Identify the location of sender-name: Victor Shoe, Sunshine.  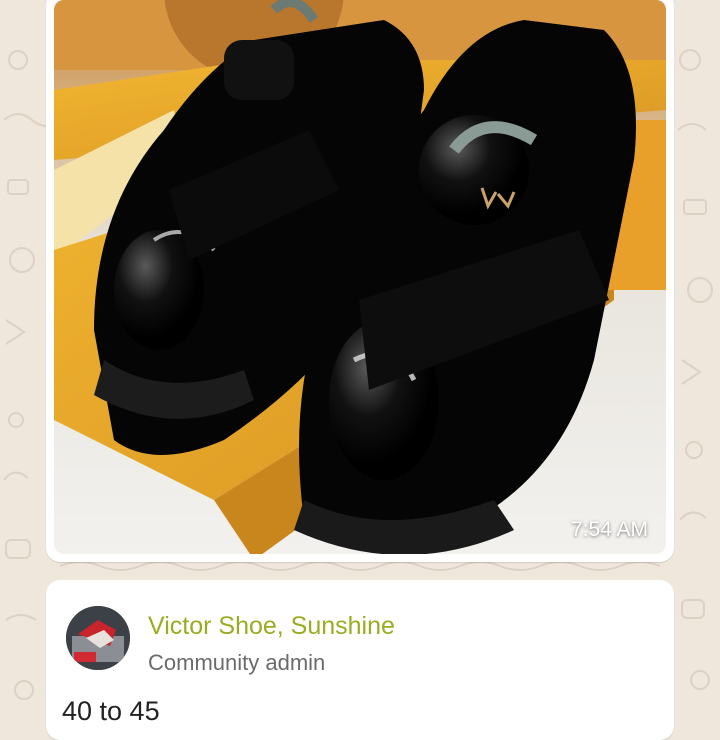
(271, 626).